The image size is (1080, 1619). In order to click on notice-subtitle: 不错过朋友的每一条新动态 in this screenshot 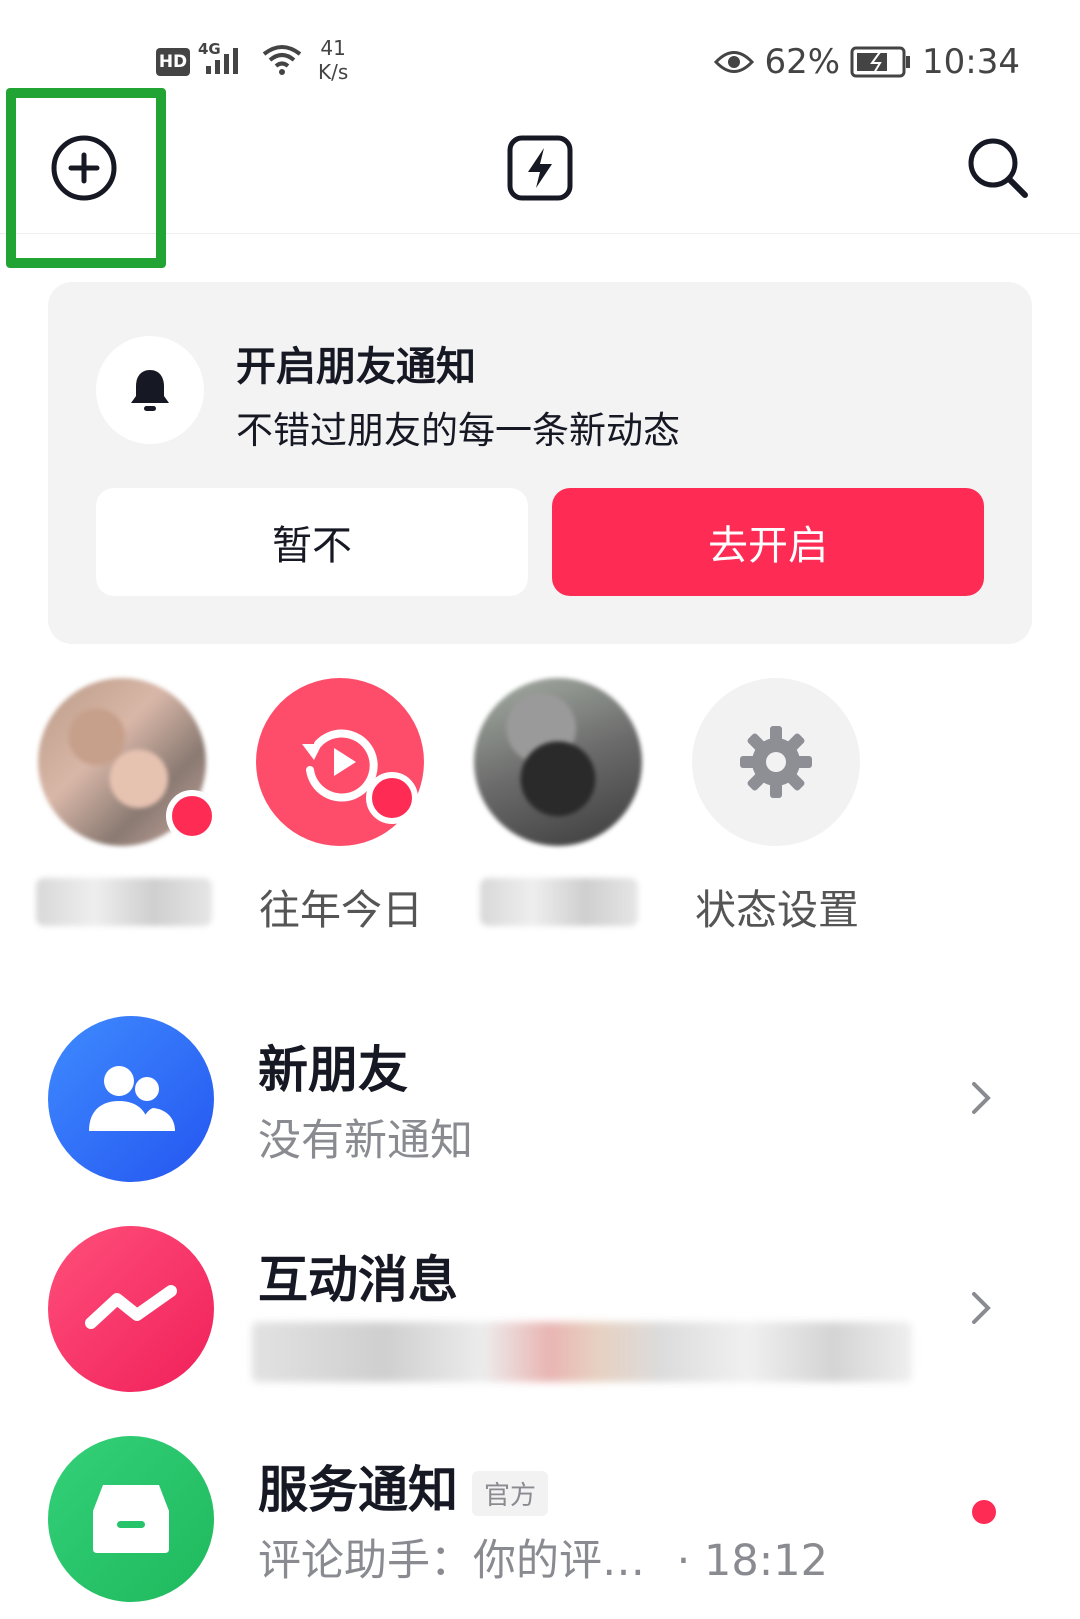, I will do `click(458, 430)`.